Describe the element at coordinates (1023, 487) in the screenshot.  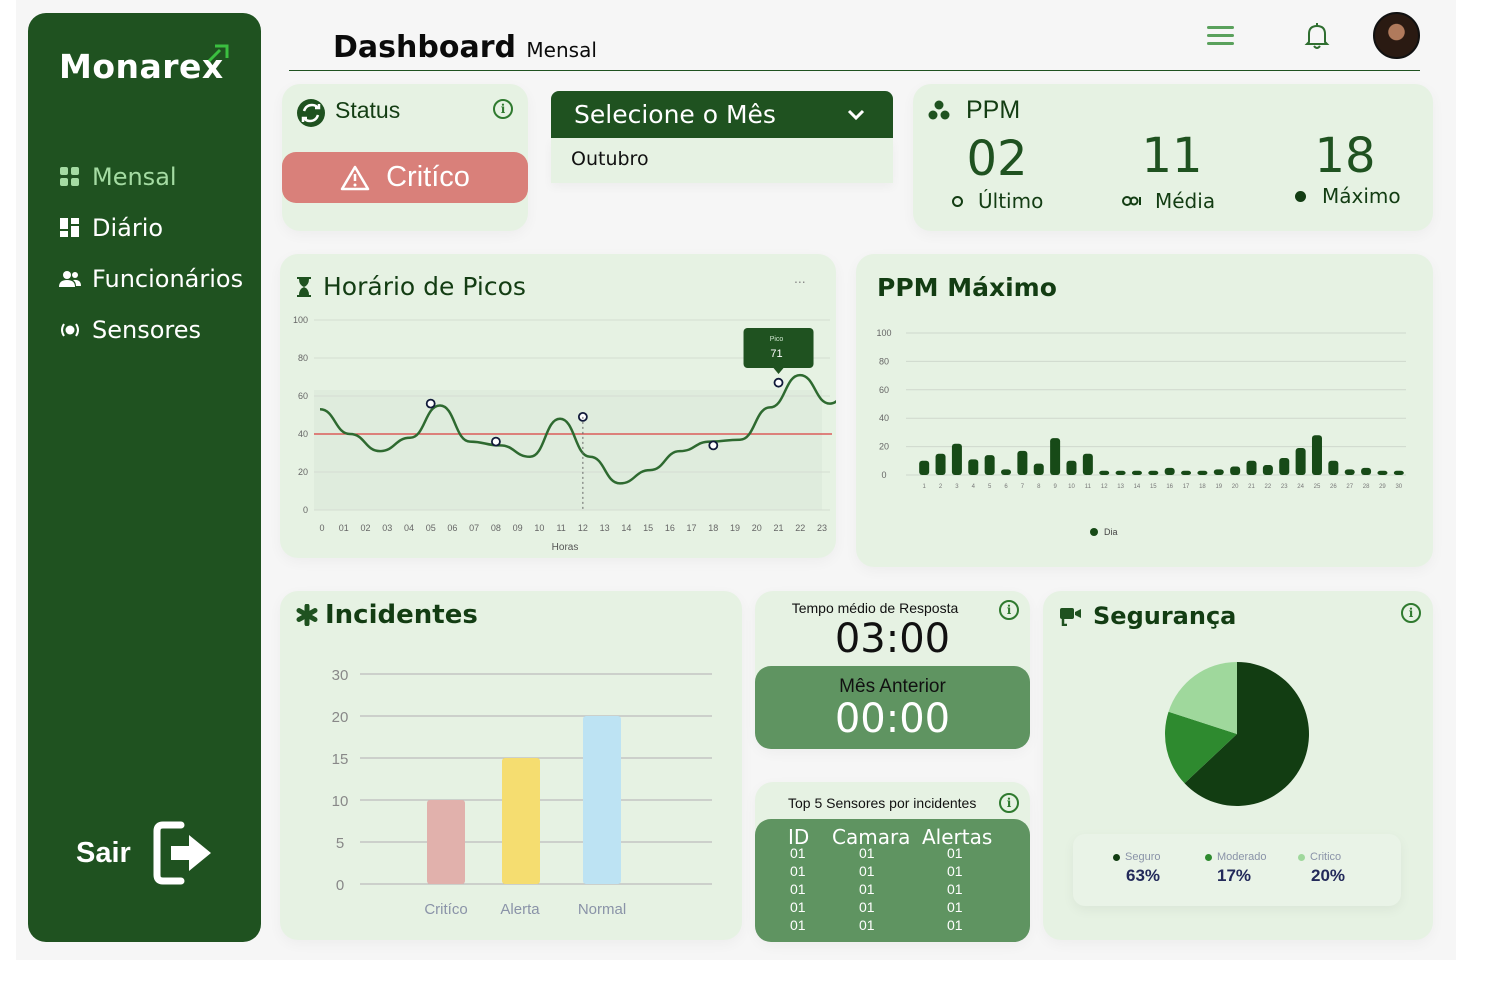
I see `x-tick-label: 7` at that location.